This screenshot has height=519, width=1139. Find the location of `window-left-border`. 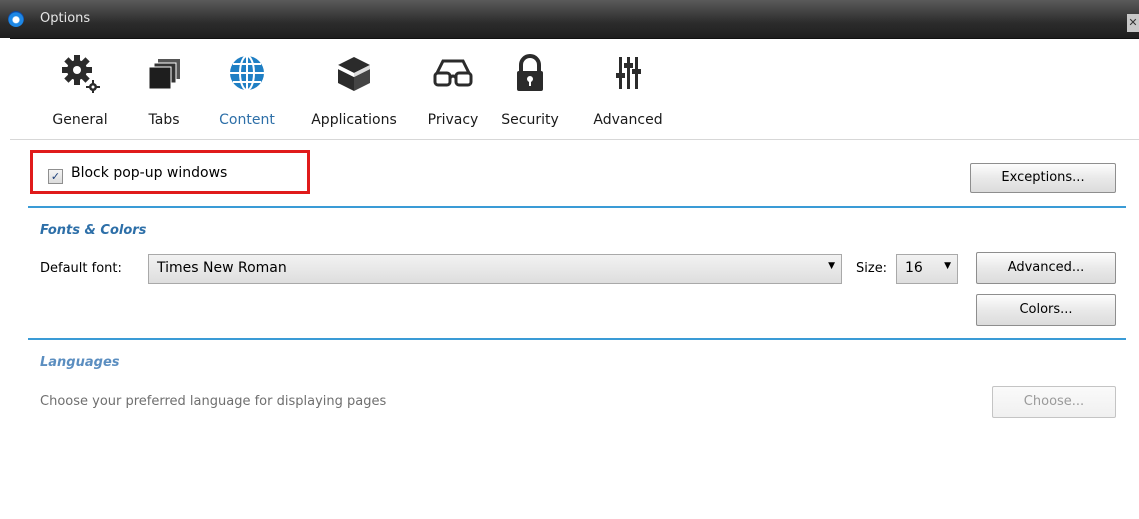

window-left-border is located at coordinates (5, 278).